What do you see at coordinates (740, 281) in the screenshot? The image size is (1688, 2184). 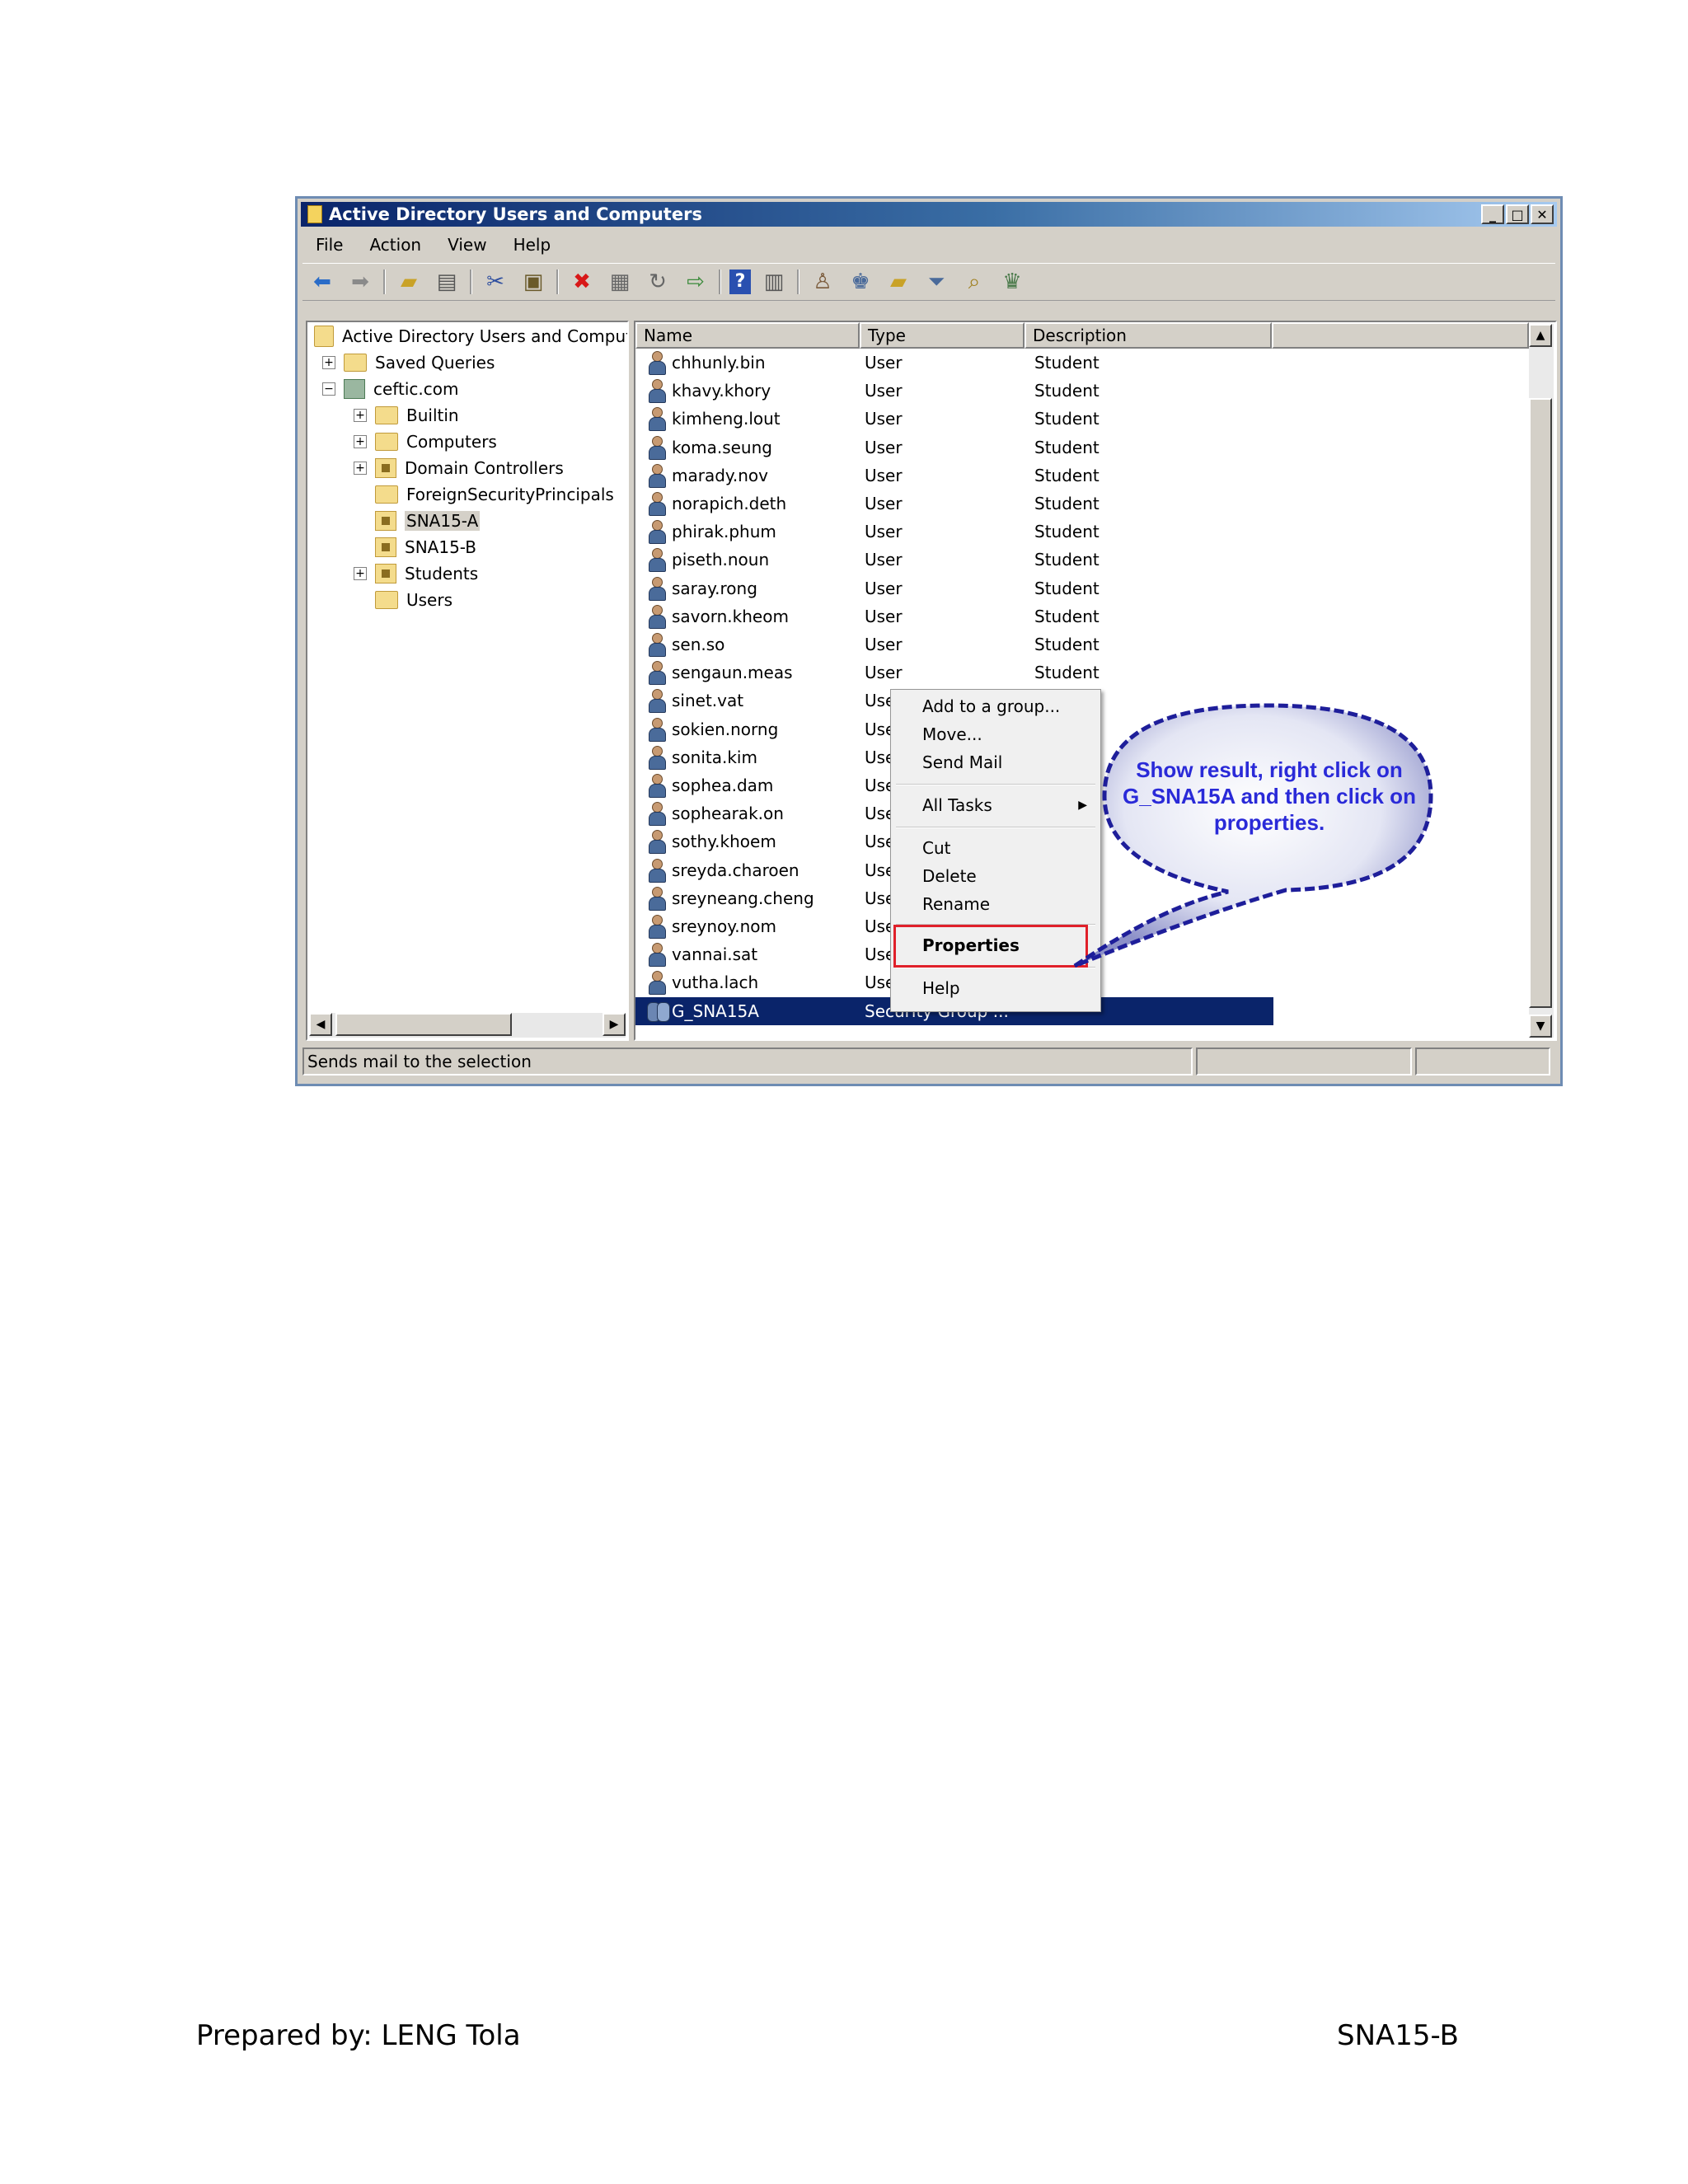 I see `help-icon: ?` at bounding box center [740, 281].